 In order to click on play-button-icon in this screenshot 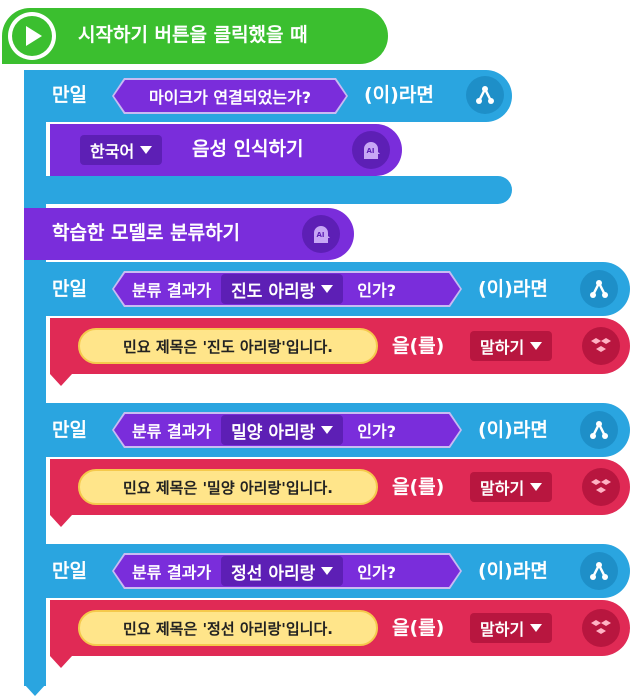, I will do `click(32, 36)`.